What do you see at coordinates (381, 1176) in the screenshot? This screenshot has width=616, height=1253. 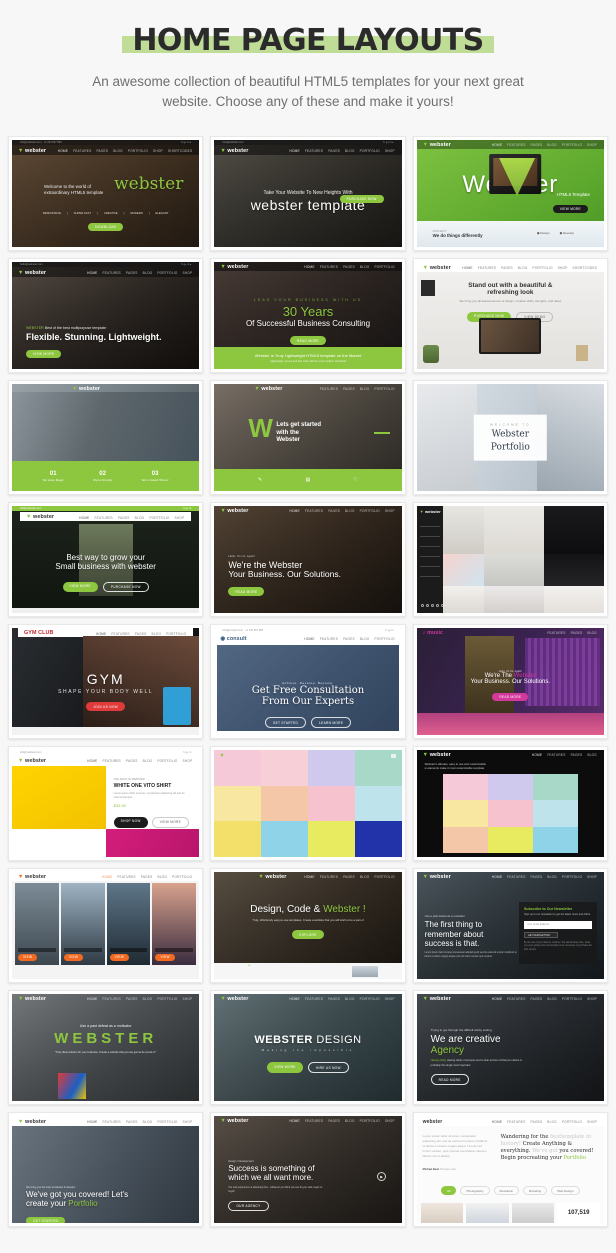 I see `play-icon` at bounding box center [381, 1176].